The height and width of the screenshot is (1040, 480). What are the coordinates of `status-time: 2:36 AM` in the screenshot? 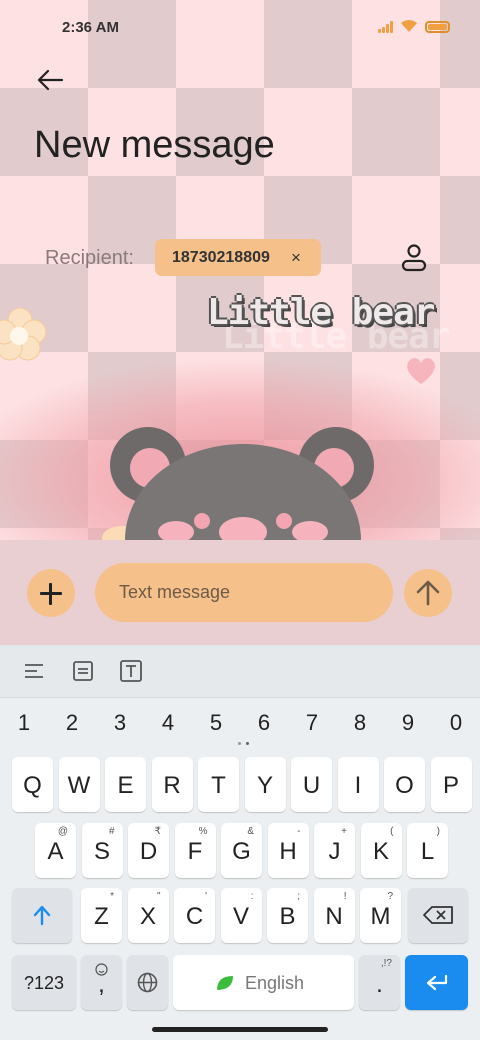 It's located at (90, 27).